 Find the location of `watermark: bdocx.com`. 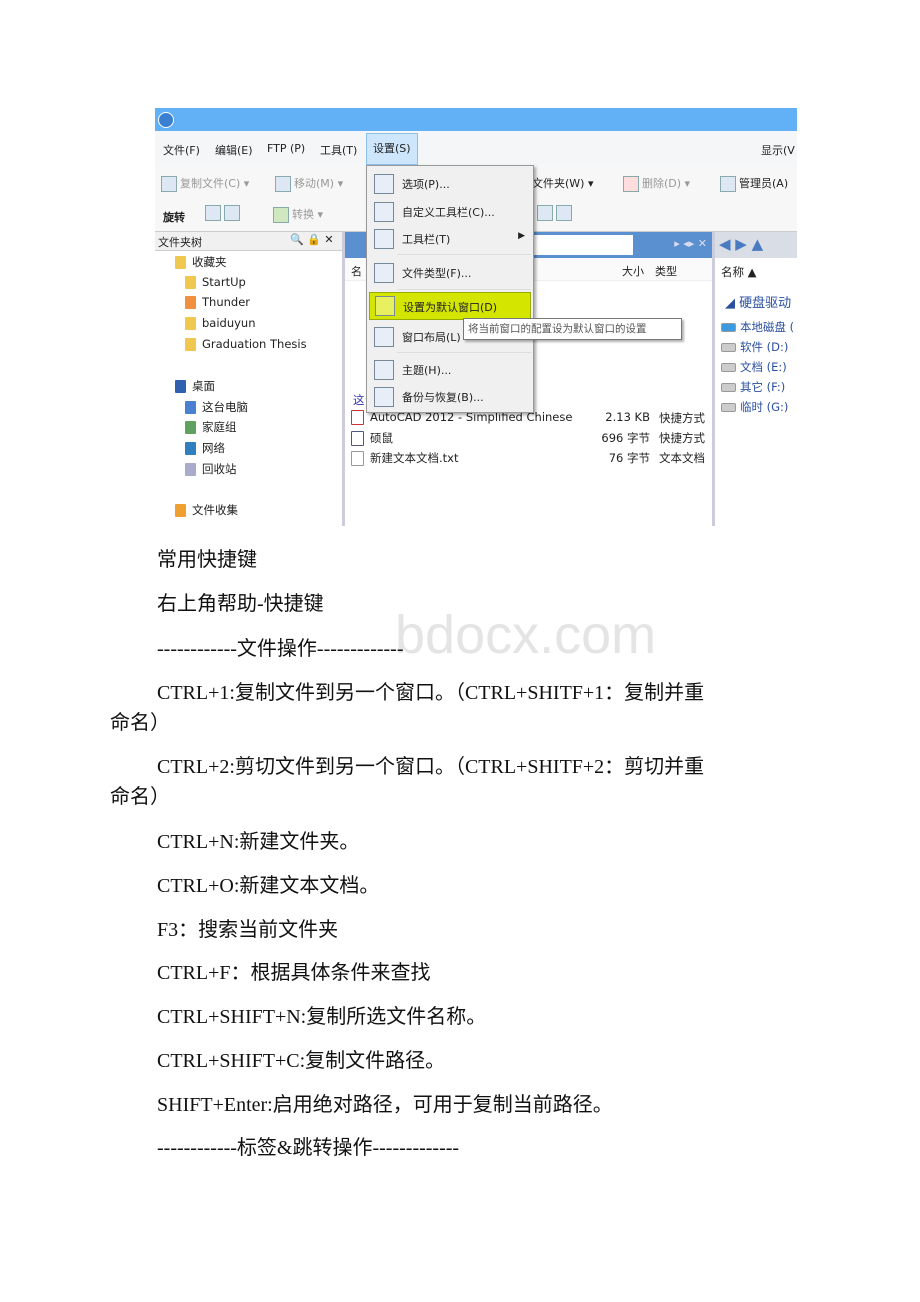

watermark: bdocx.com is located at coordinates (526, 635).